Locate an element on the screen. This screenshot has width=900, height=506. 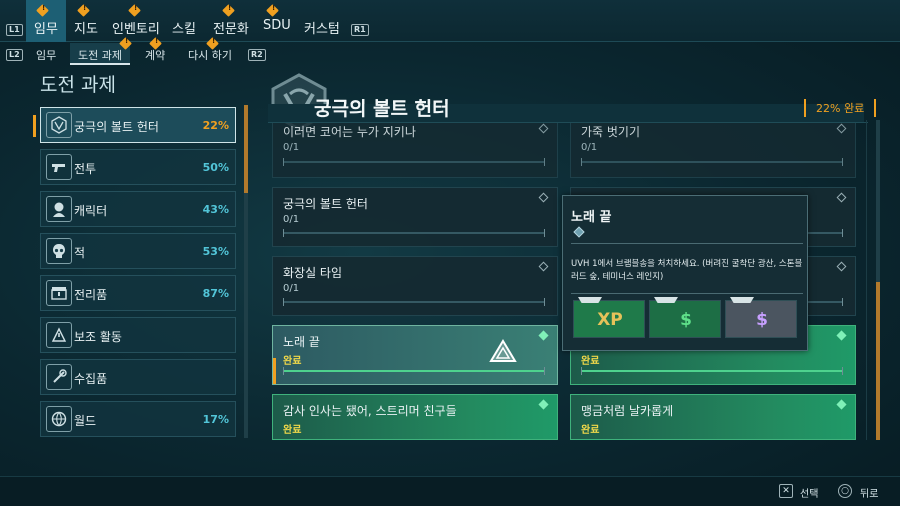
category-percent: 43% is located at coordinates (215, 209).